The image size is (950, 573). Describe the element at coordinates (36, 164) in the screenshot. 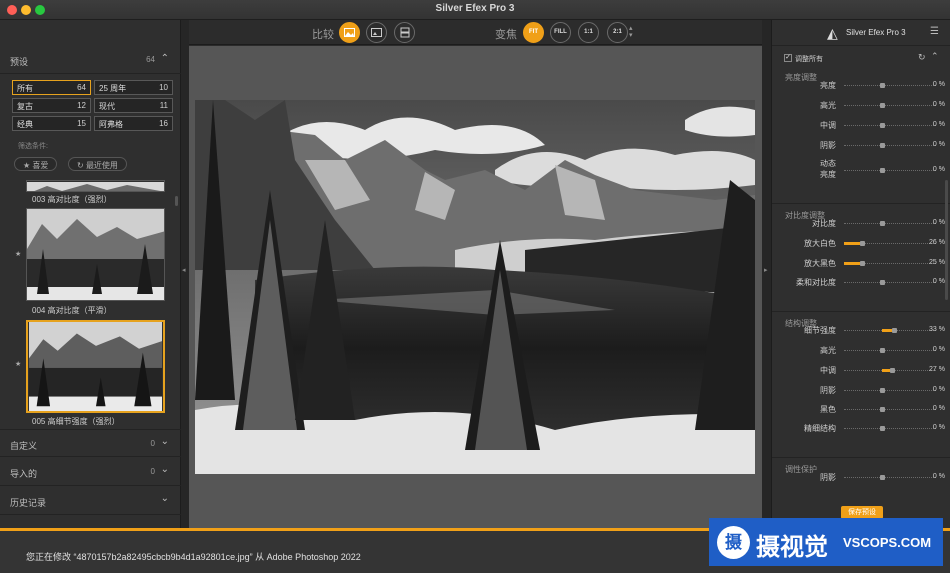

I see `favorites-chip: ★ 喜爱` at that location.